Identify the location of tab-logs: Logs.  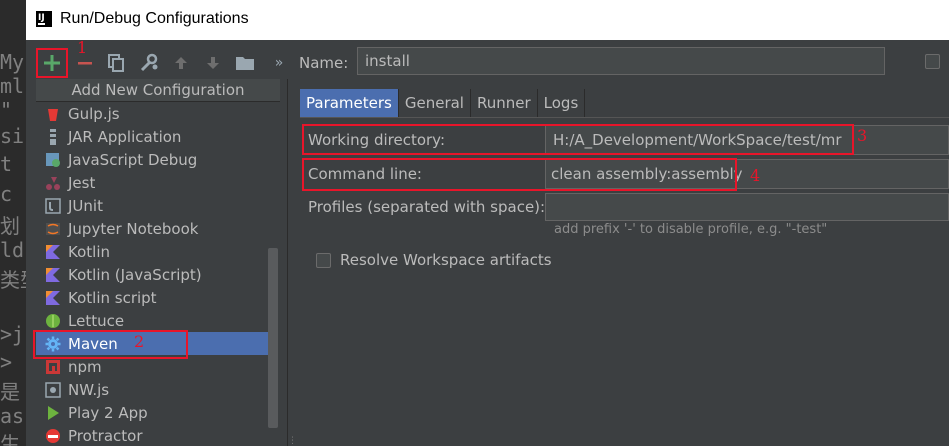
(562, 103).